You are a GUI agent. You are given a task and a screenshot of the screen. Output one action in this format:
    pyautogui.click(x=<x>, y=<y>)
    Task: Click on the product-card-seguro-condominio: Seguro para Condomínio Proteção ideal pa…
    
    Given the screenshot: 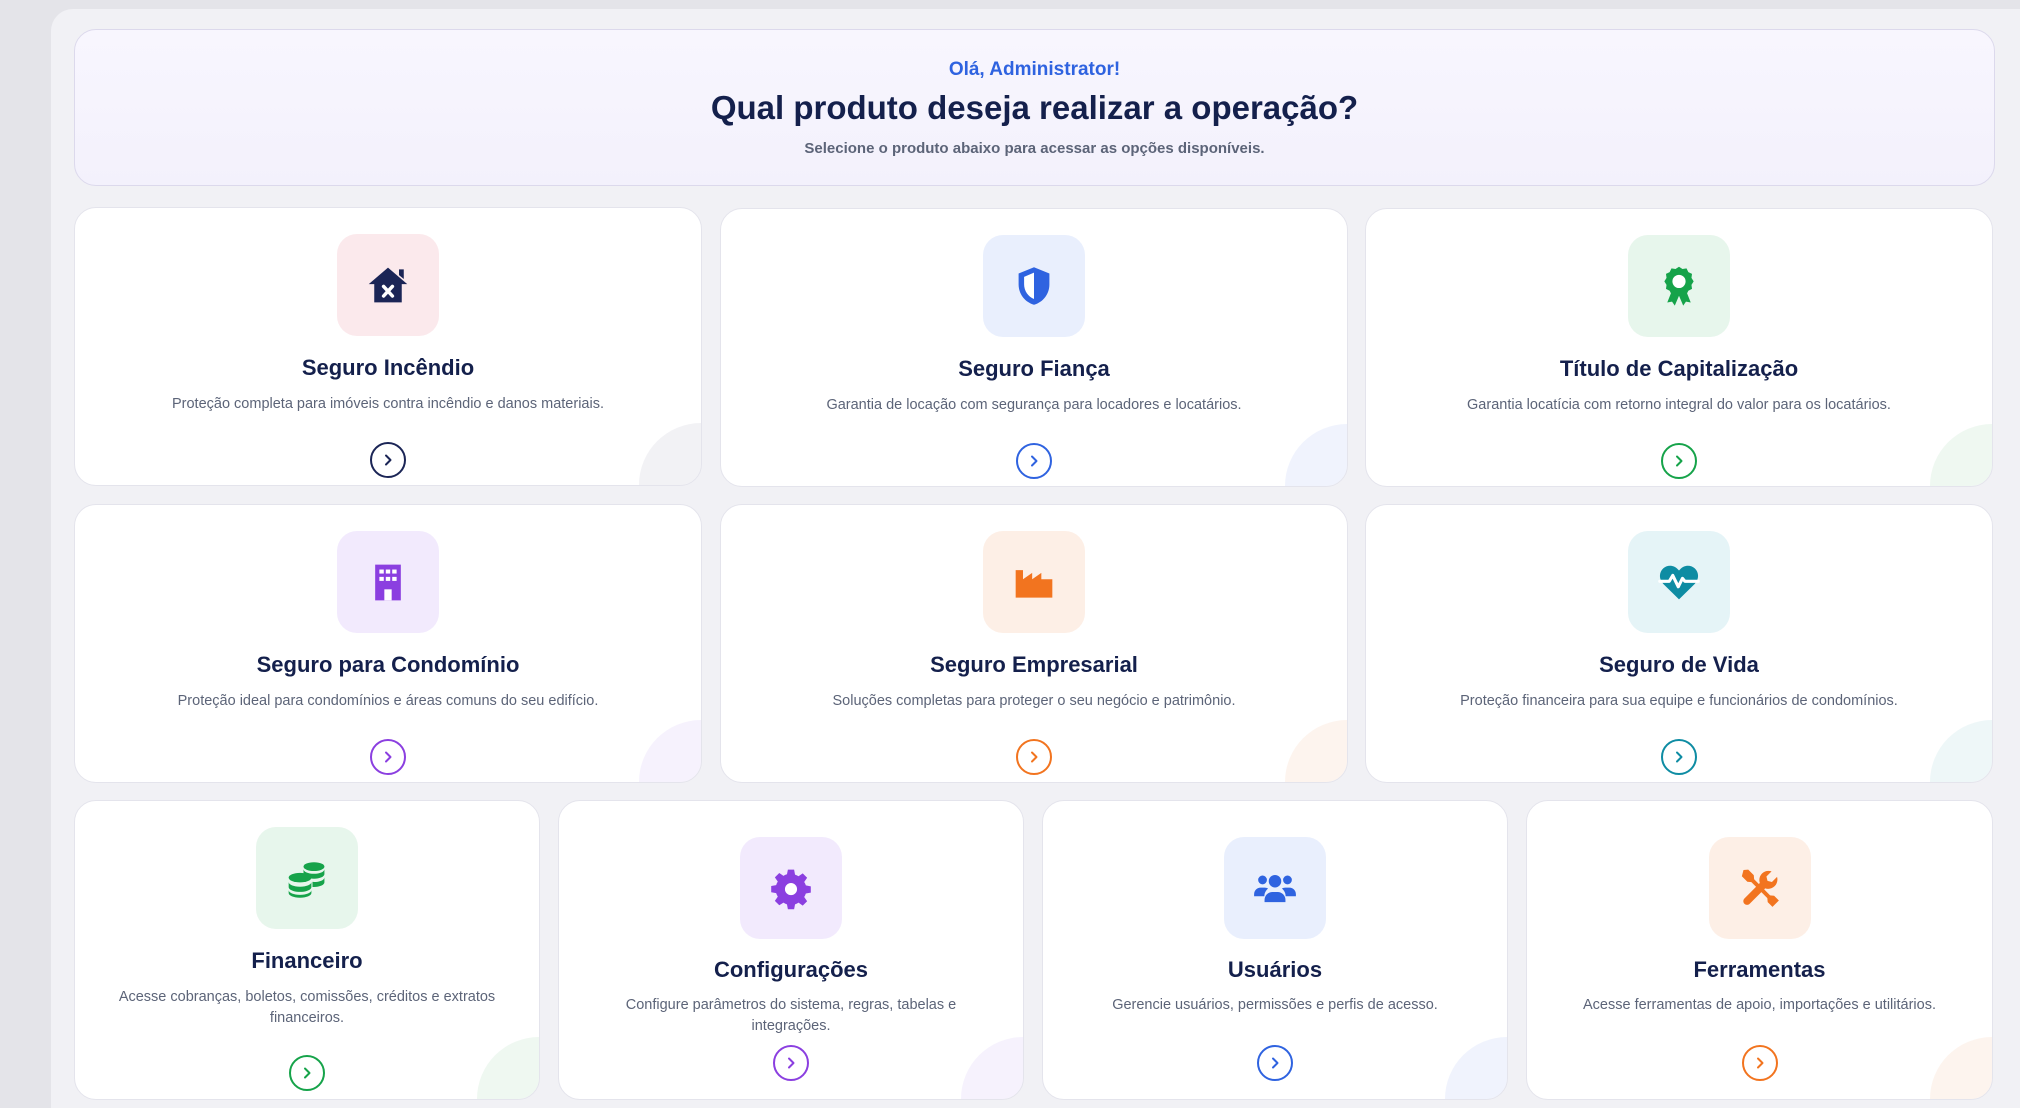 What is the action you would take?
    pyautogui.click(x=388, y=643)
    